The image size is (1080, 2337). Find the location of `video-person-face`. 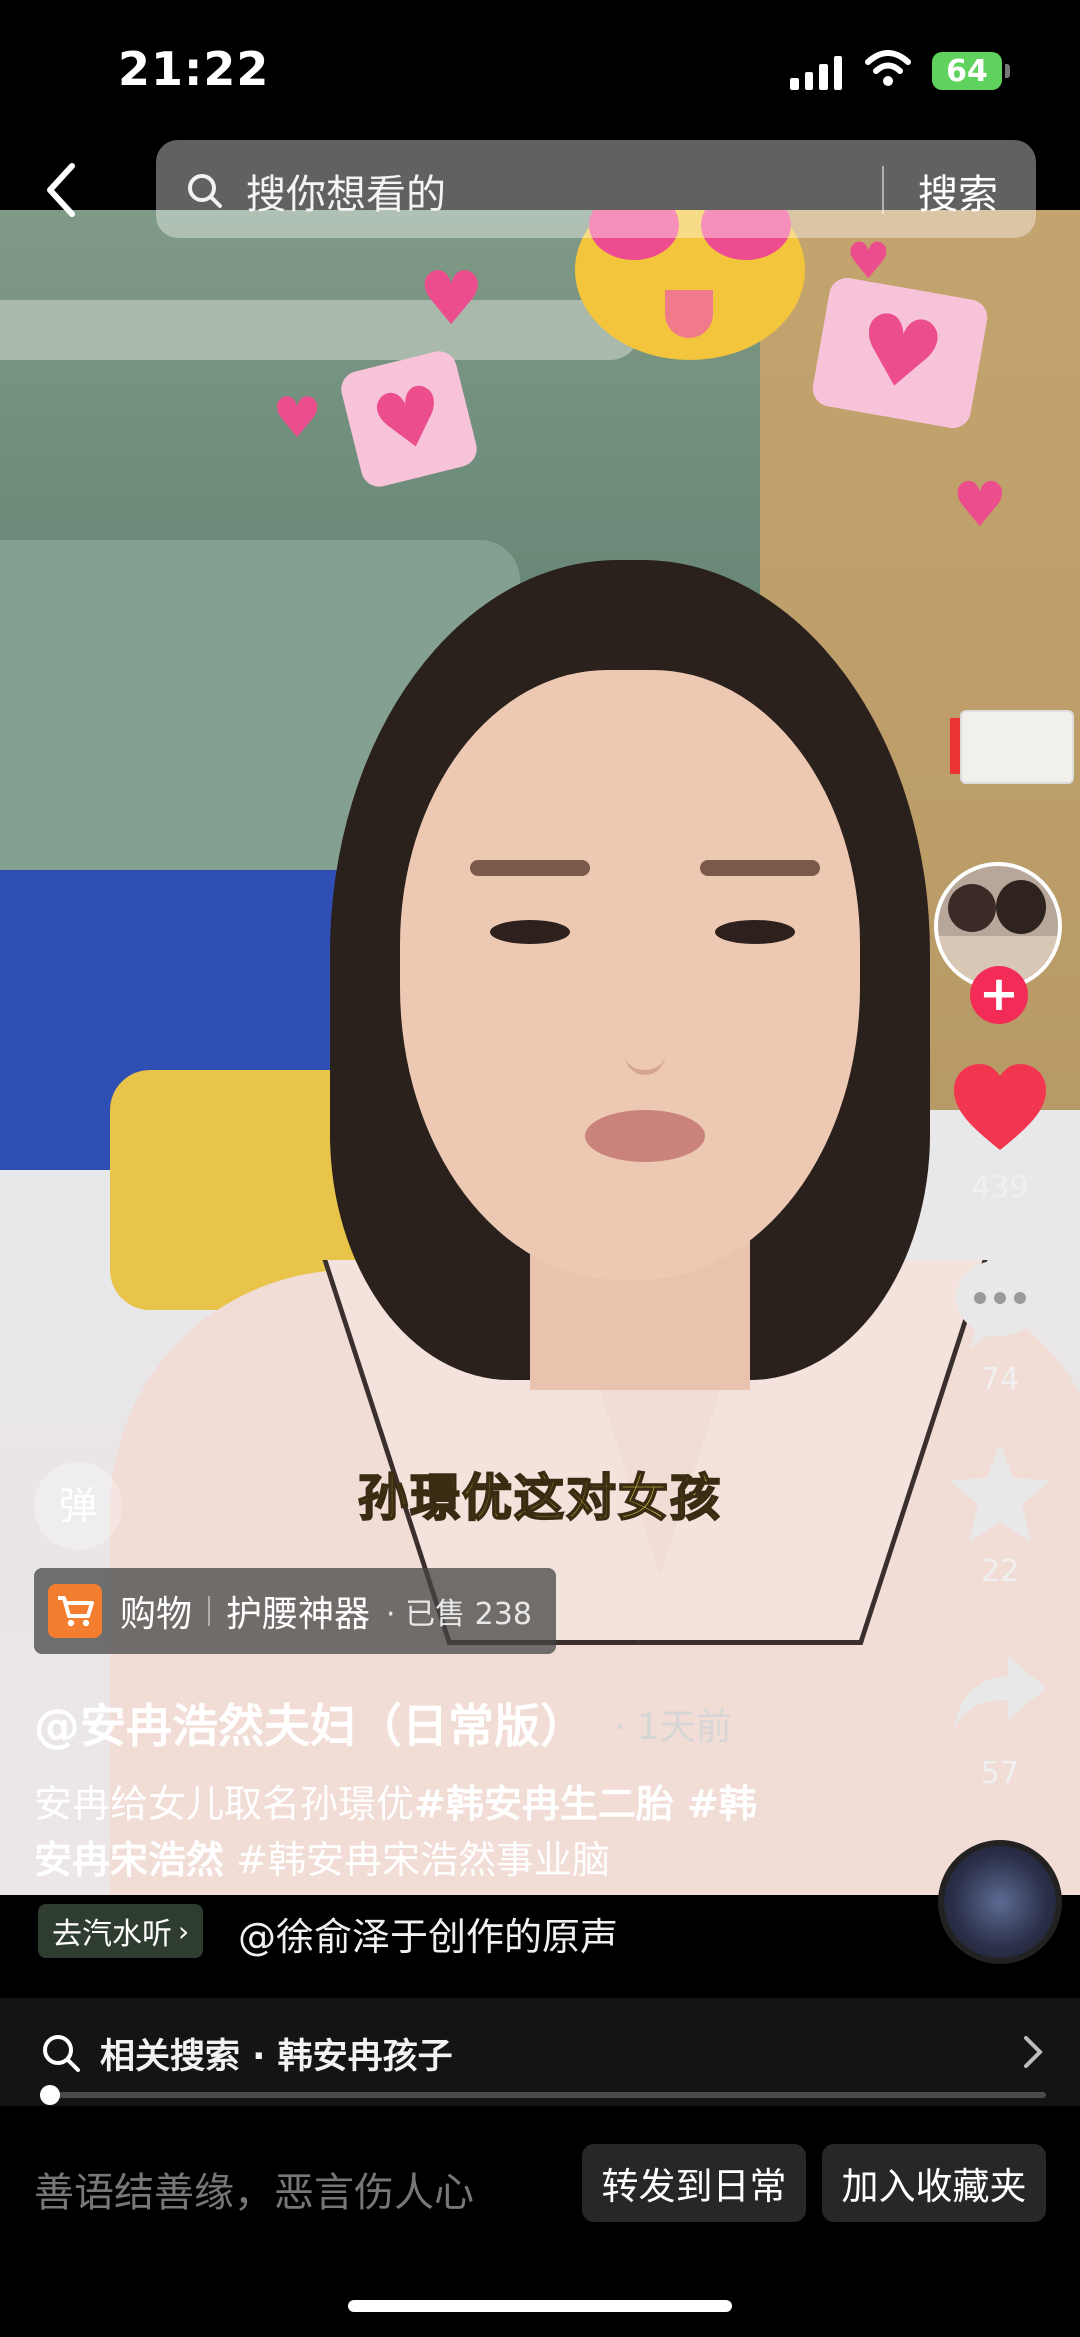

video-person-face is located at coordinates (630, 975).